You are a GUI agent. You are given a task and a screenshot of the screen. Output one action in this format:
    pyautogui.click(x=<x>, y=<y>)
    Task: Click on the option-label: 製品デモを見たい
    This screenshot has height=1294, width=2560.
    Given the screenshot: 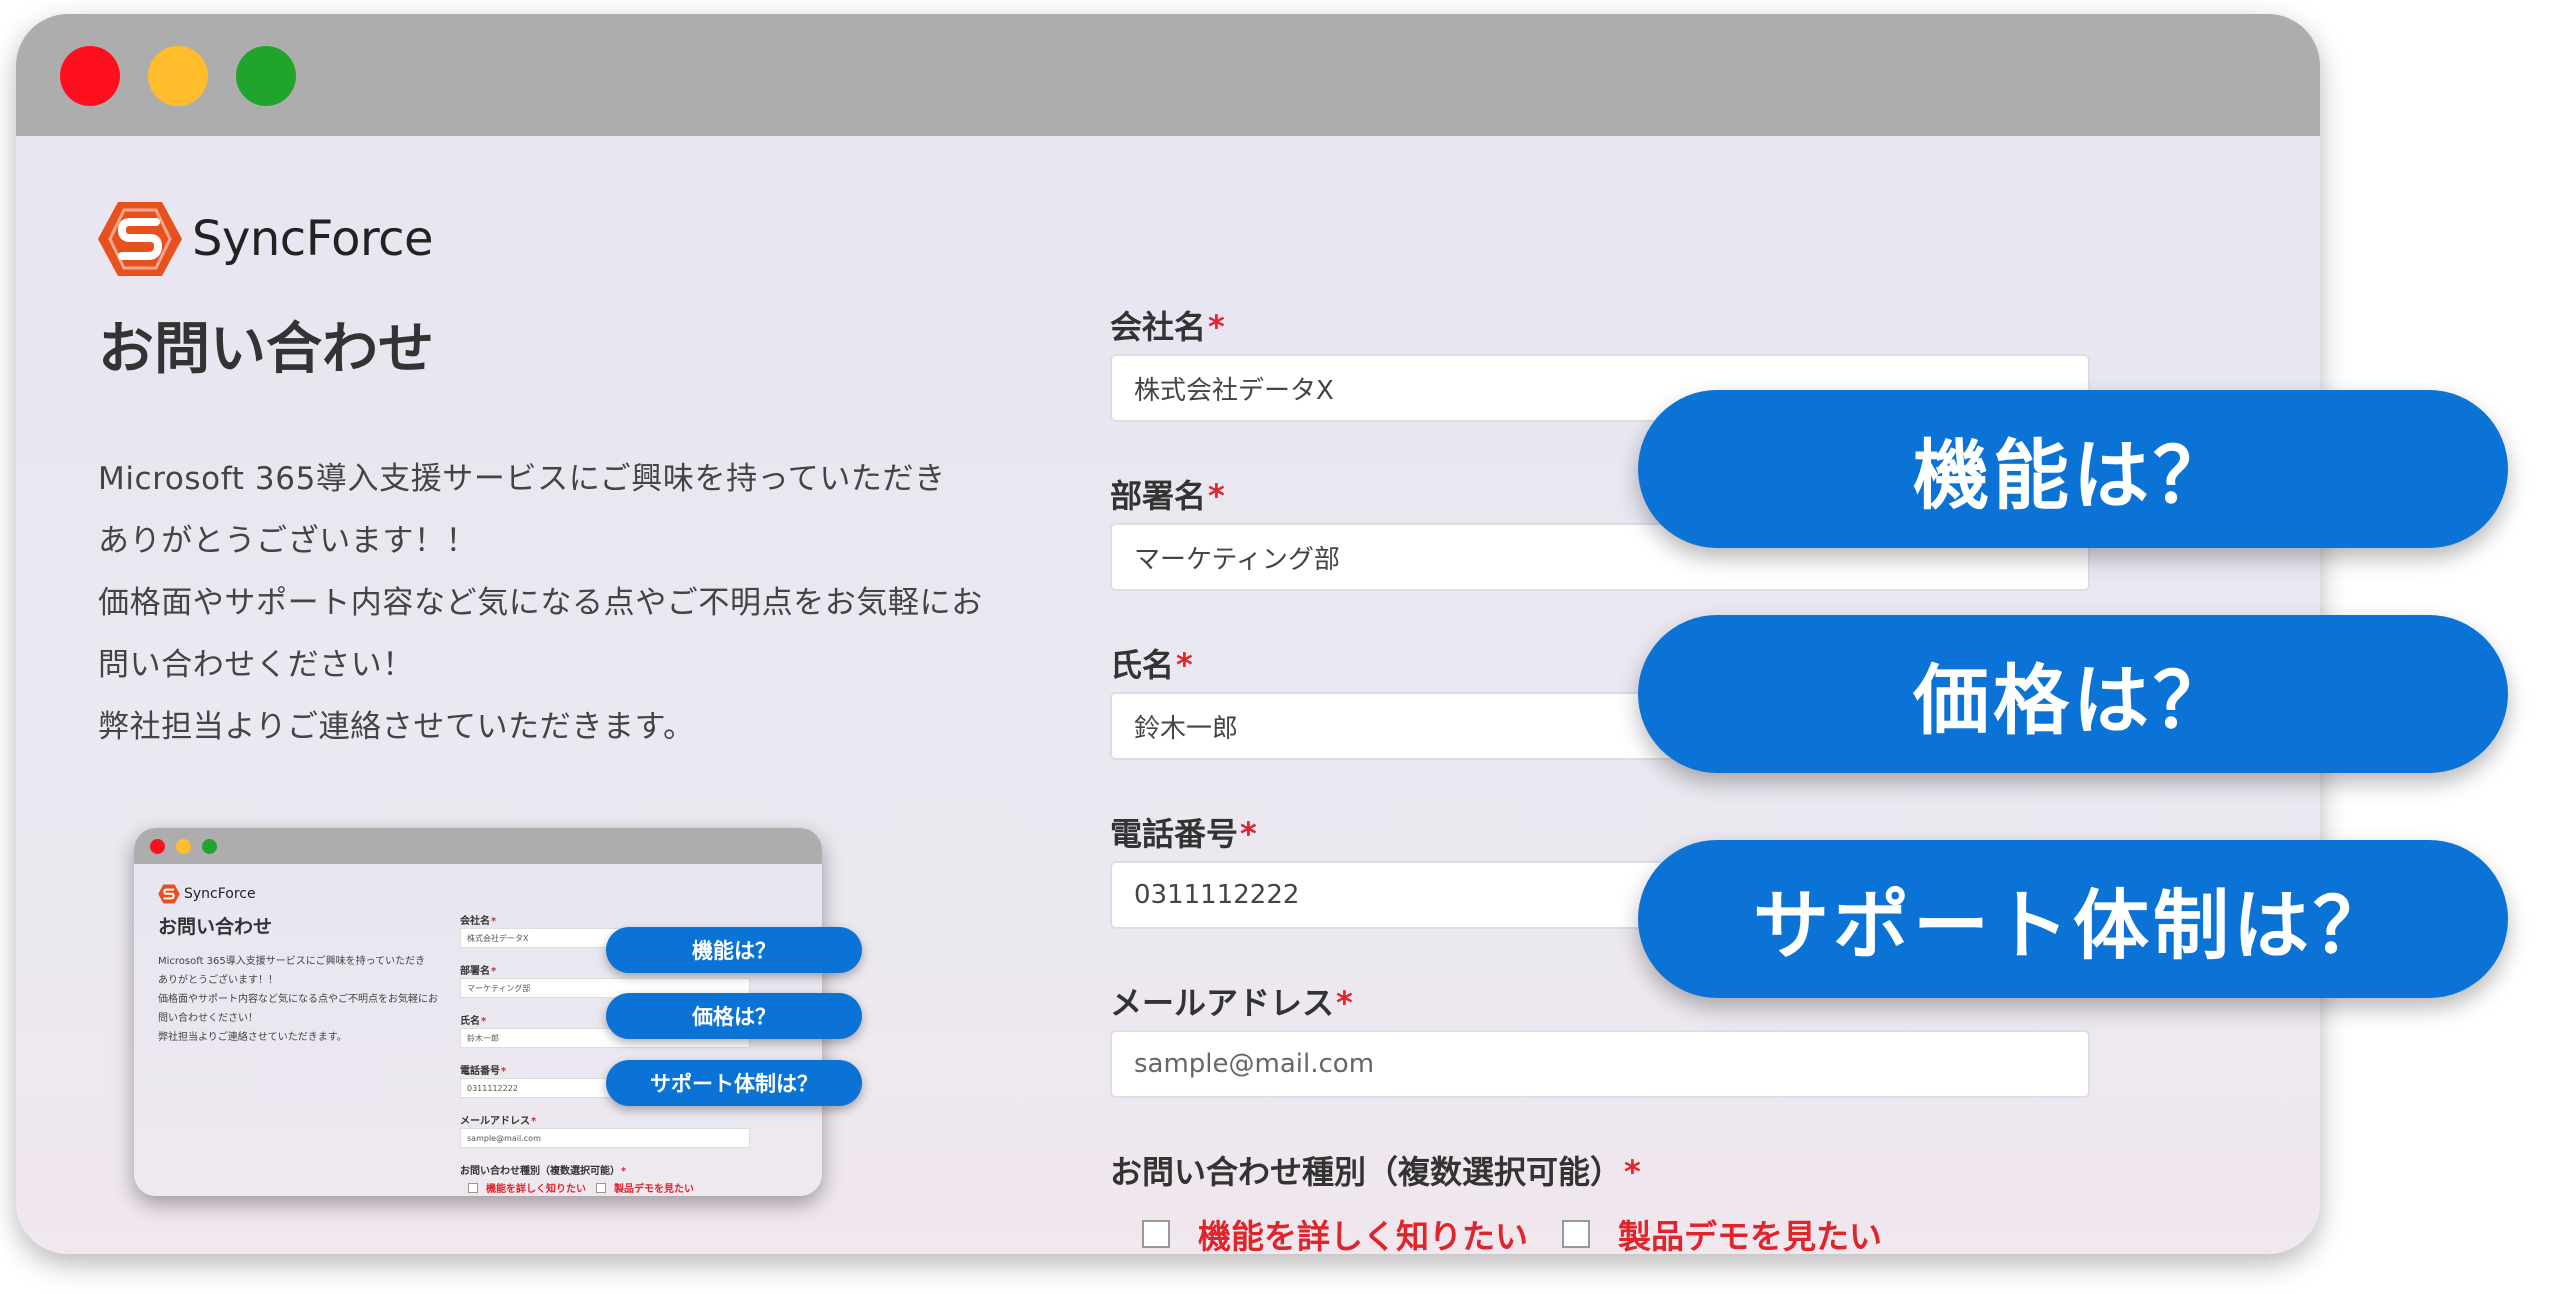 What is the action you would take?
    pyautogui.click(x=1750, y=1232)
    